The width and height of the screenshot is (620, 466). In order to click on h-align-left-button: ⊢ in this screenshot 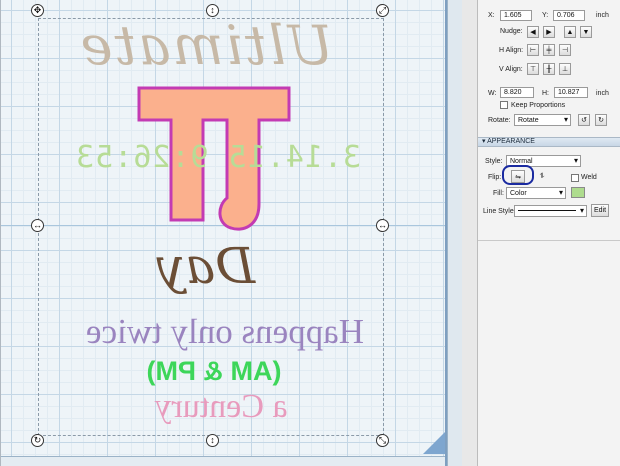, I will do `click(533, 50)`.